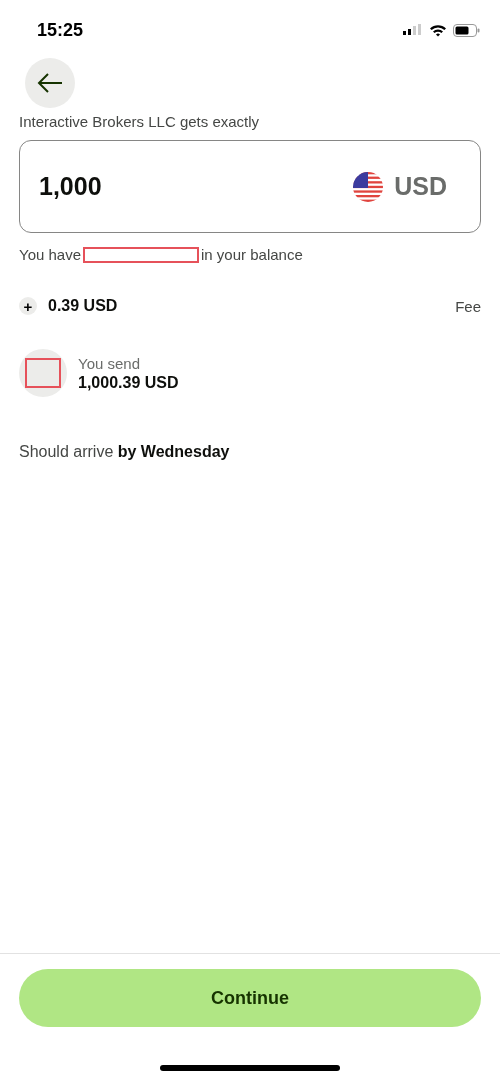  What do you see at coordinates (125, 452) in the screenshot?
I see `arrival-text: Should arrive by Wednesday` at bounding box center [125, 452].